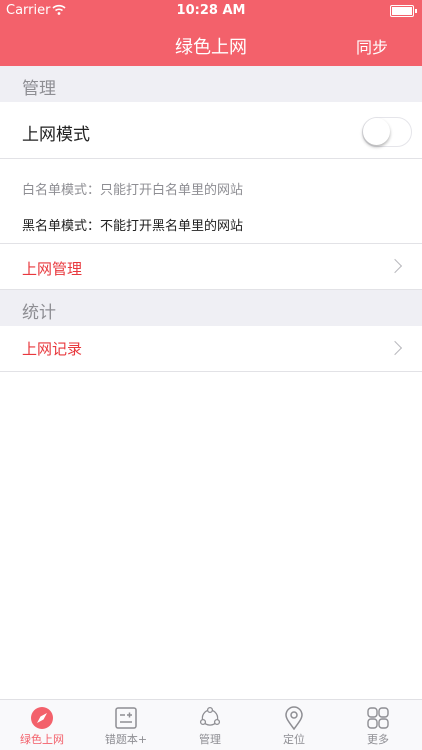 The height and width of the screenshot is (750, 422). What do you see at coordinates (211, 201) in the screenshot?
I see `mode-description-row: 白名单模式：只能打开白名单里的网站 黑名单模式：不能打开黑名单里的网站` at bounding box center [211, 201].